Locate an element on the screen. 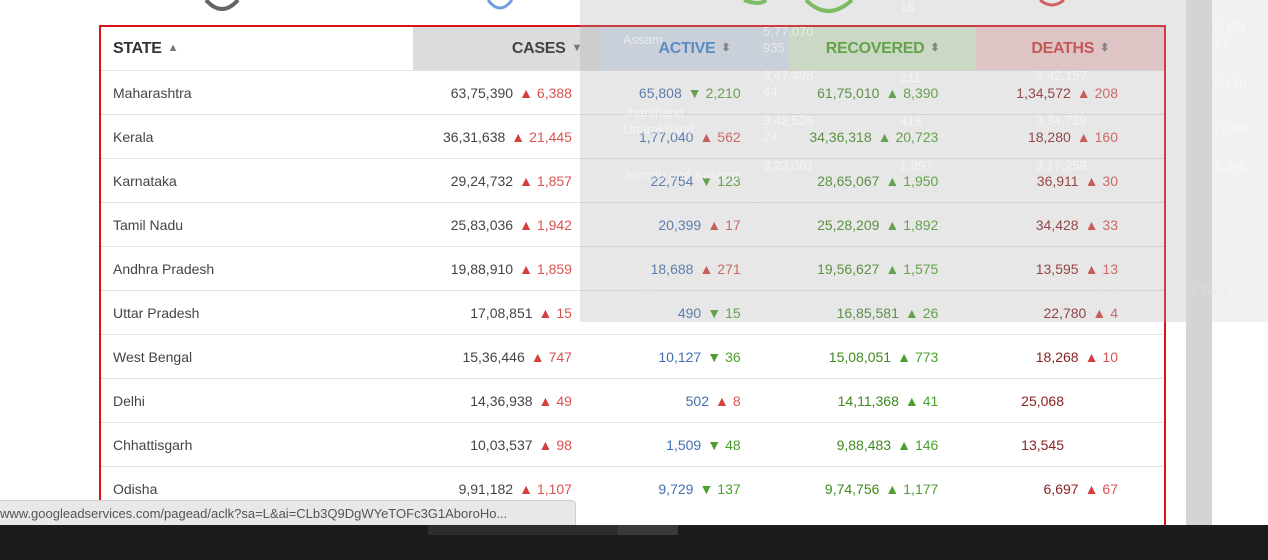 This screenshot has height=560, width=1268. cases-delta: 1,942 is located at coordinates (554, 224).